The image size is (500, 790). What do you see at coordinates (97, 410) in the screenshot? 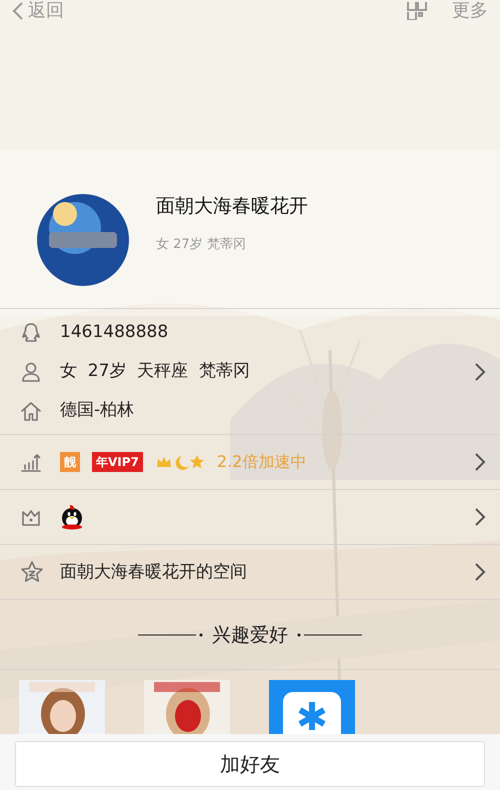
I see `info-text: 德国-柏林` at bounding box center [97, 410].